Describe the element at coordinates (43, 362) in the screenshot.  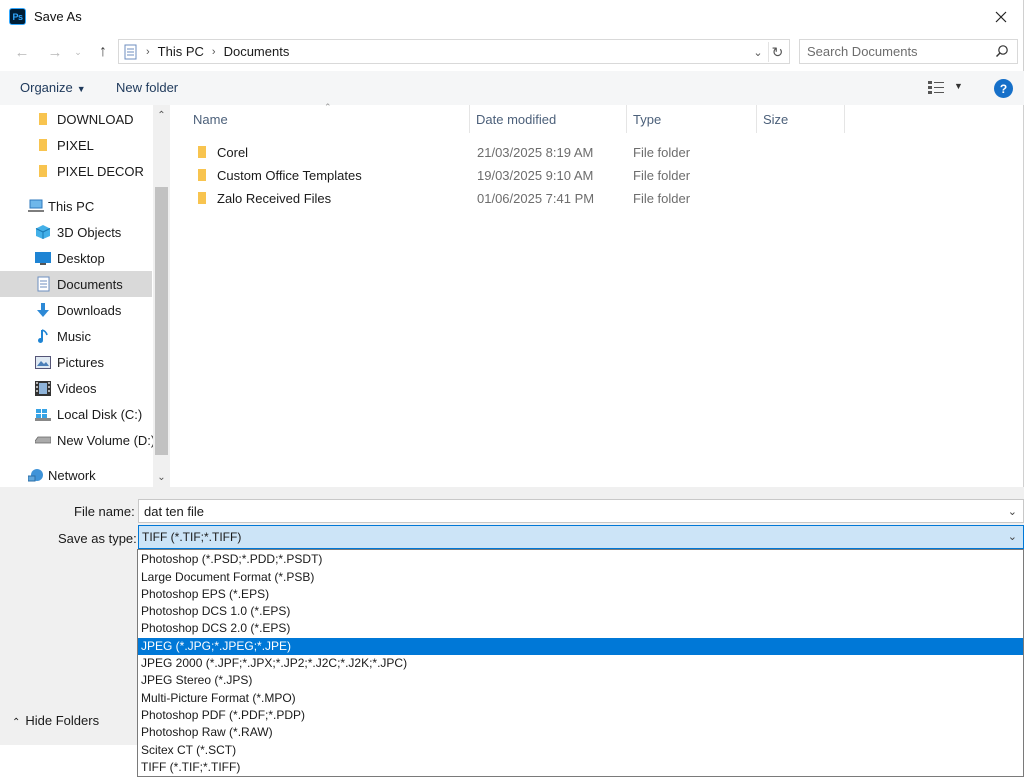
I see `pictures-icon` at that location.